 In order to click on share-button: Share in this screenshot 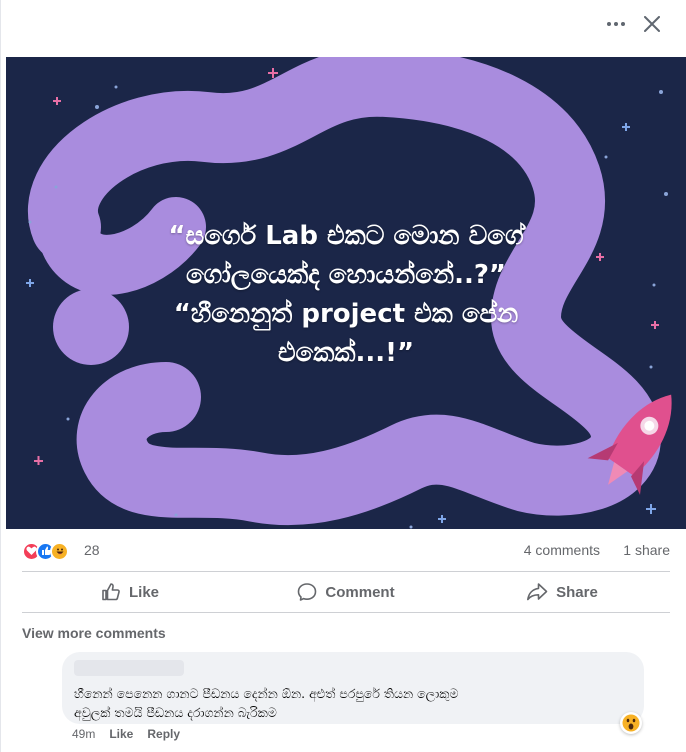, I will do `click(562, 592)`.